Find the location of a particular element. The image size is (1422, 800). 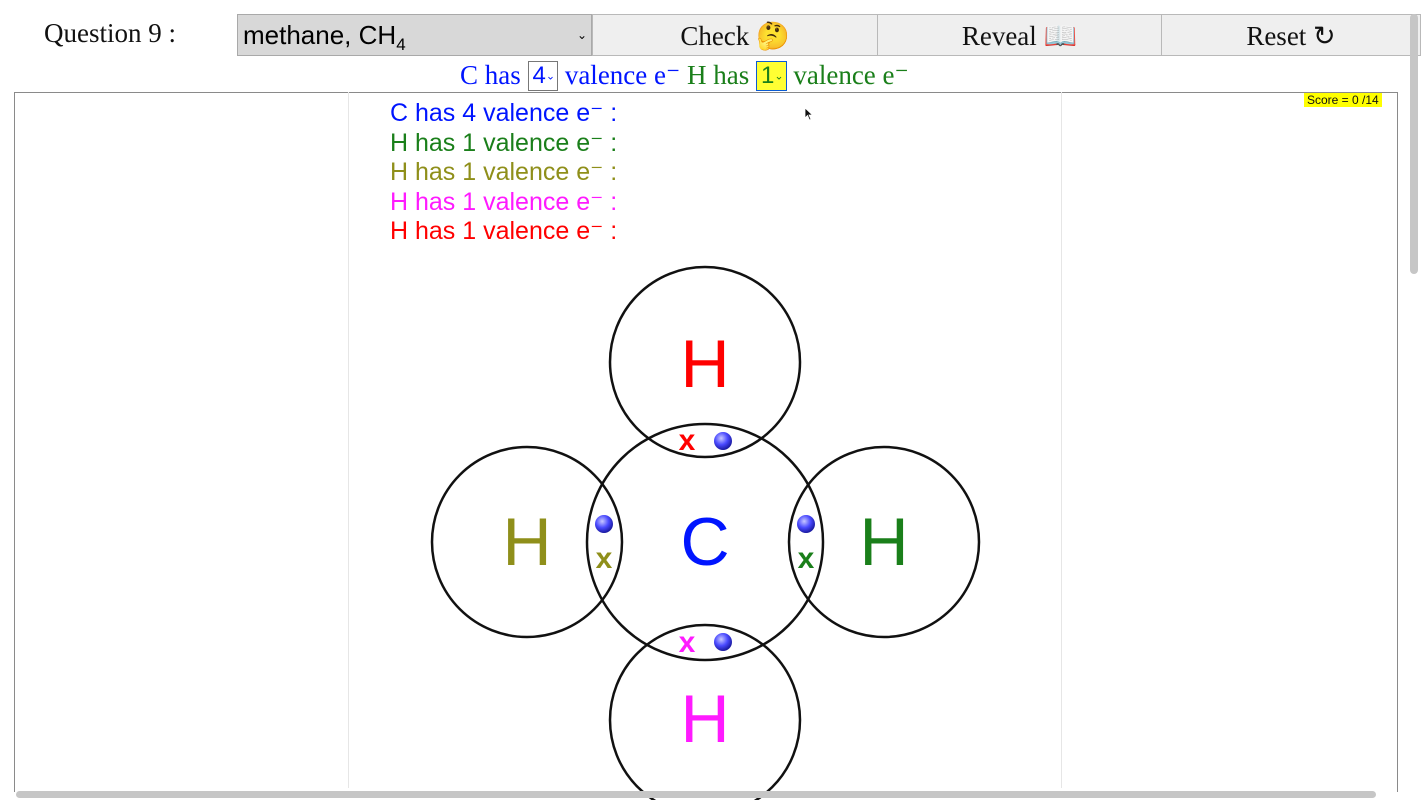

atom-h-right: H is located at coordinates (883, 542).